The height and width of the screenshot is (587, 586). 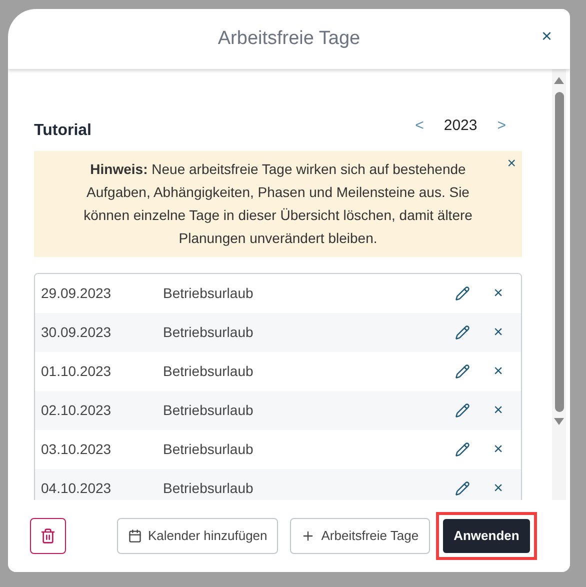 I want to click on notice-text: Hinweis: Neue arbeitsfreie Tage wirken sich auf bestehende Aufgaben, Abhängigkeiten, Phasen und Meilensteine aus. Sie können einzelne Tage in dieser Übersicht löschen, damit ältere Planungen unverändert bleiben., so click(x=278, y=204).